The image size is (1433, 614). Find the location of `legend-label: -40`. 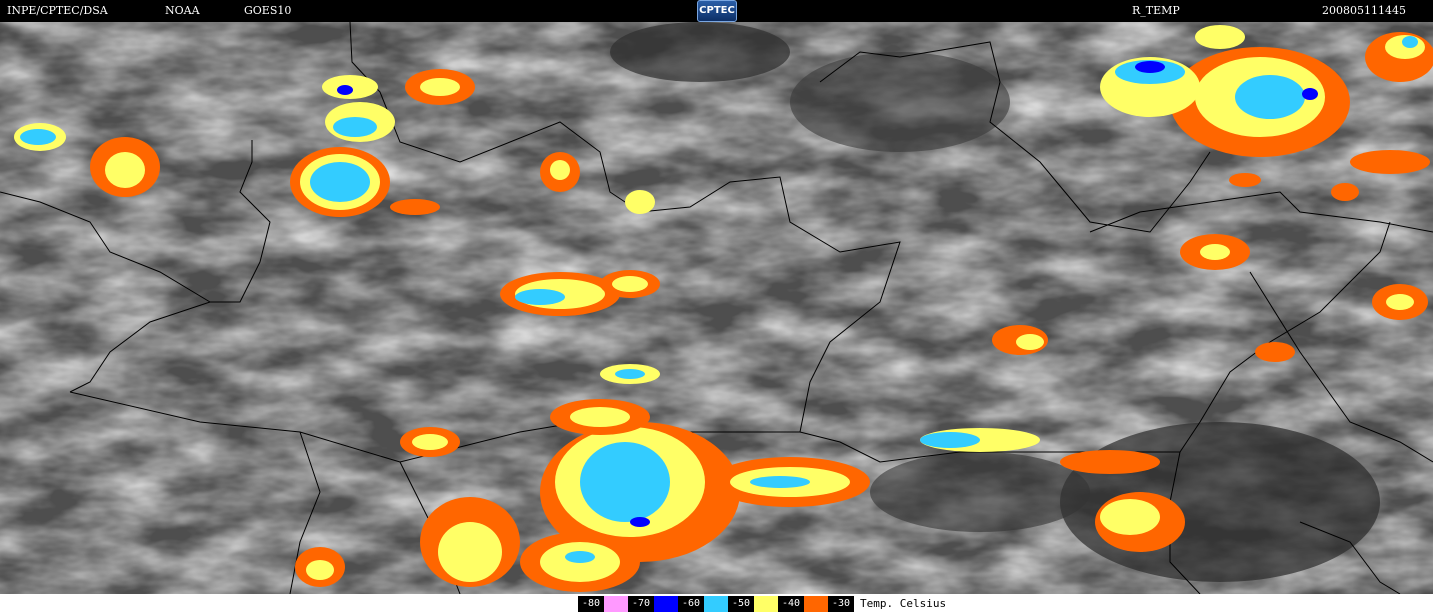

legend-label: -40 is located at coordinates (791, 604).